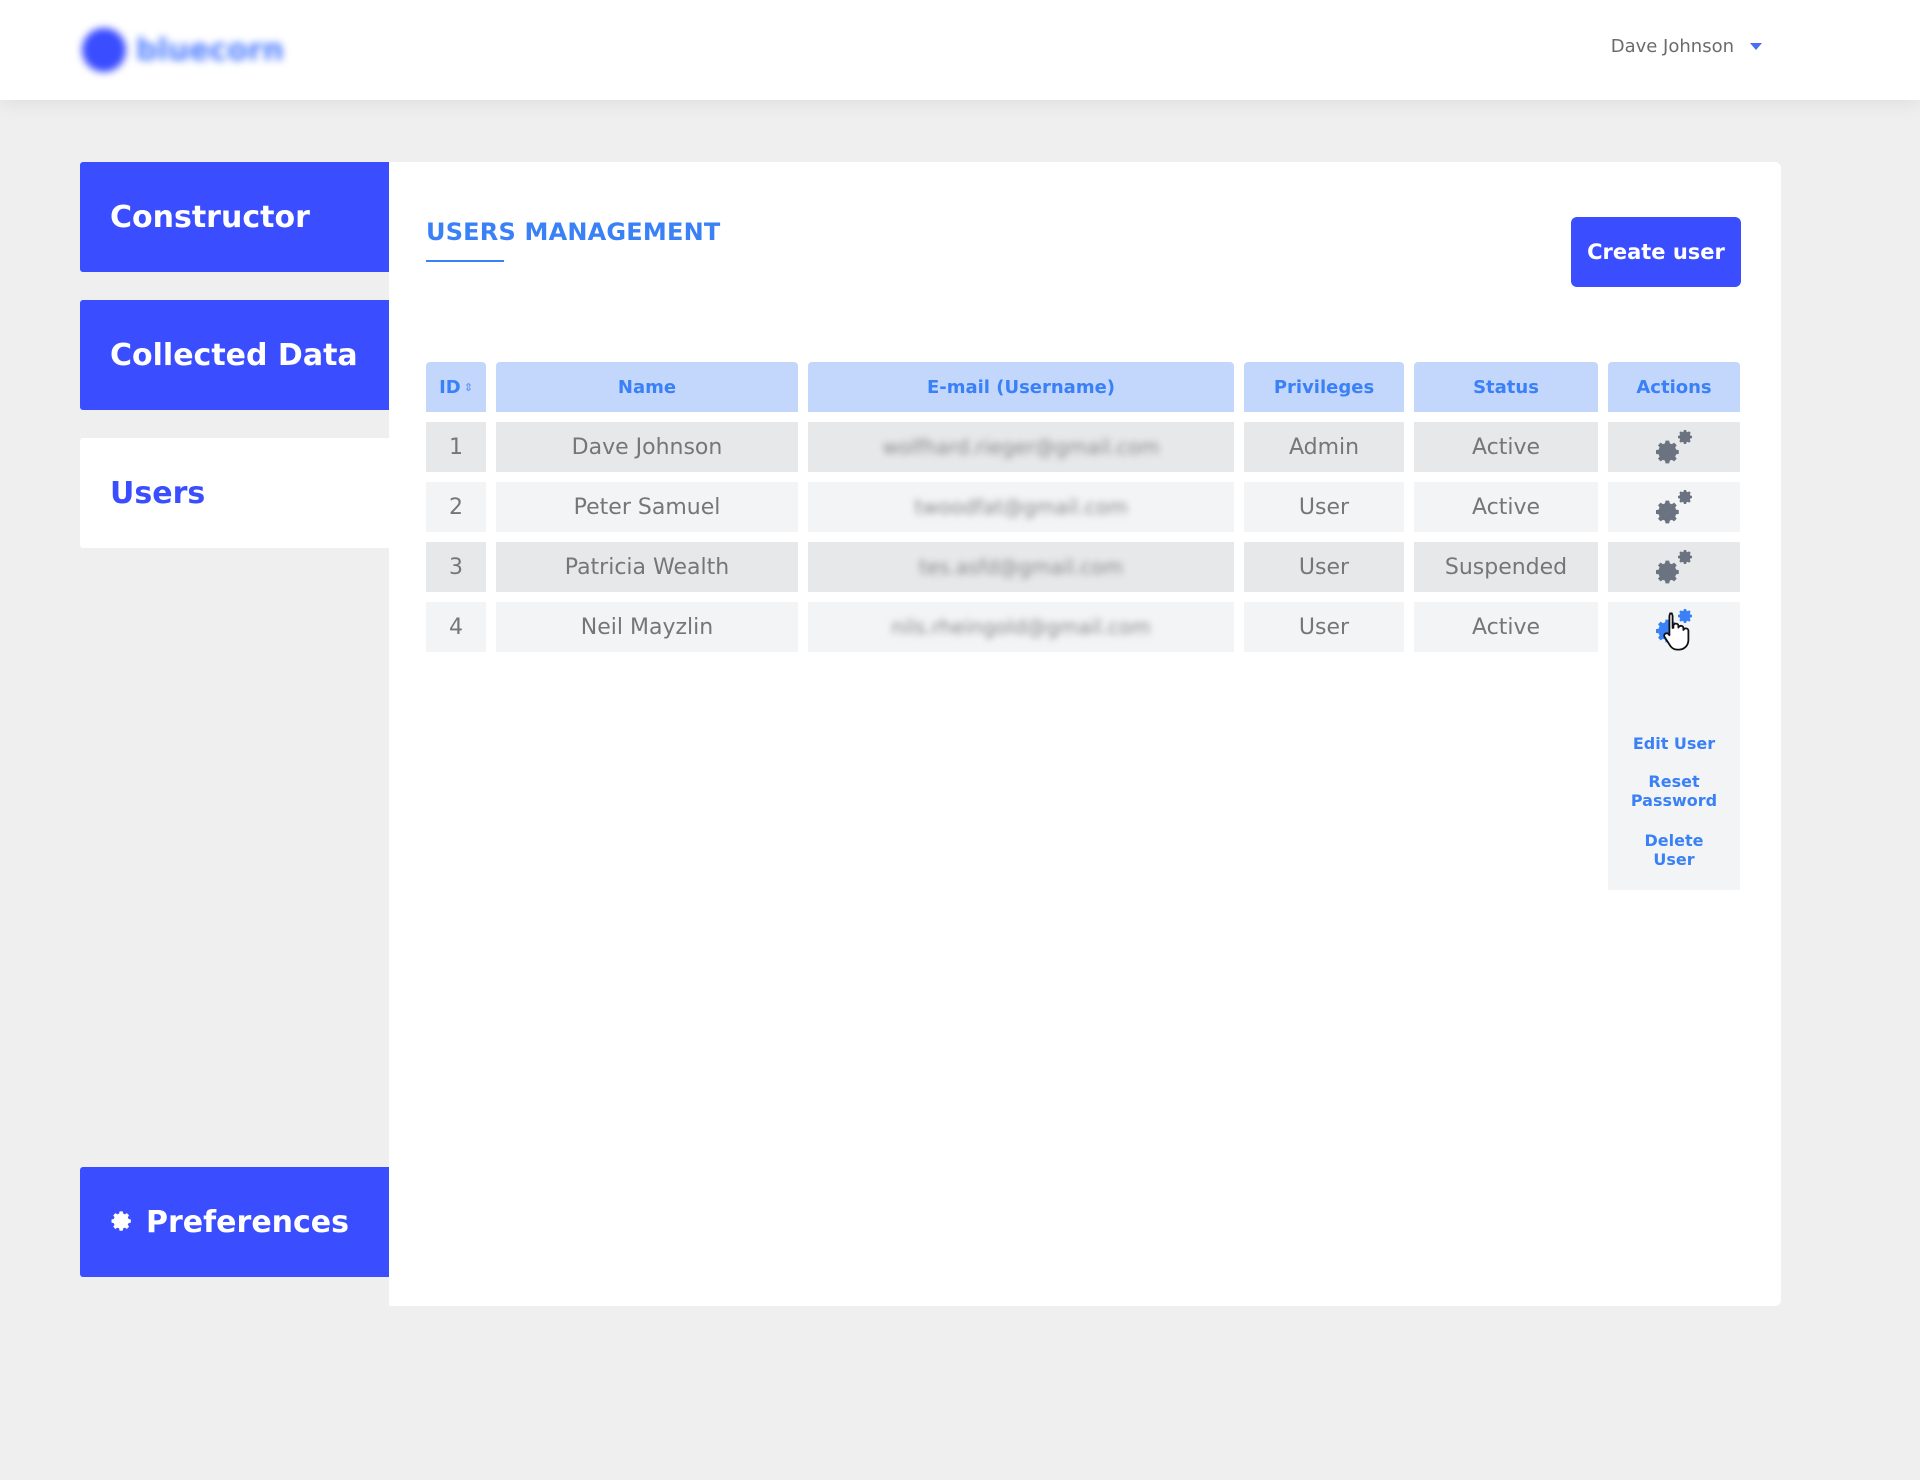  What do you see at coordinates (960, 50) in the screenshot?
I see `top-bar: bluecorn Dave Johnson` at bounding box center [960, 50].